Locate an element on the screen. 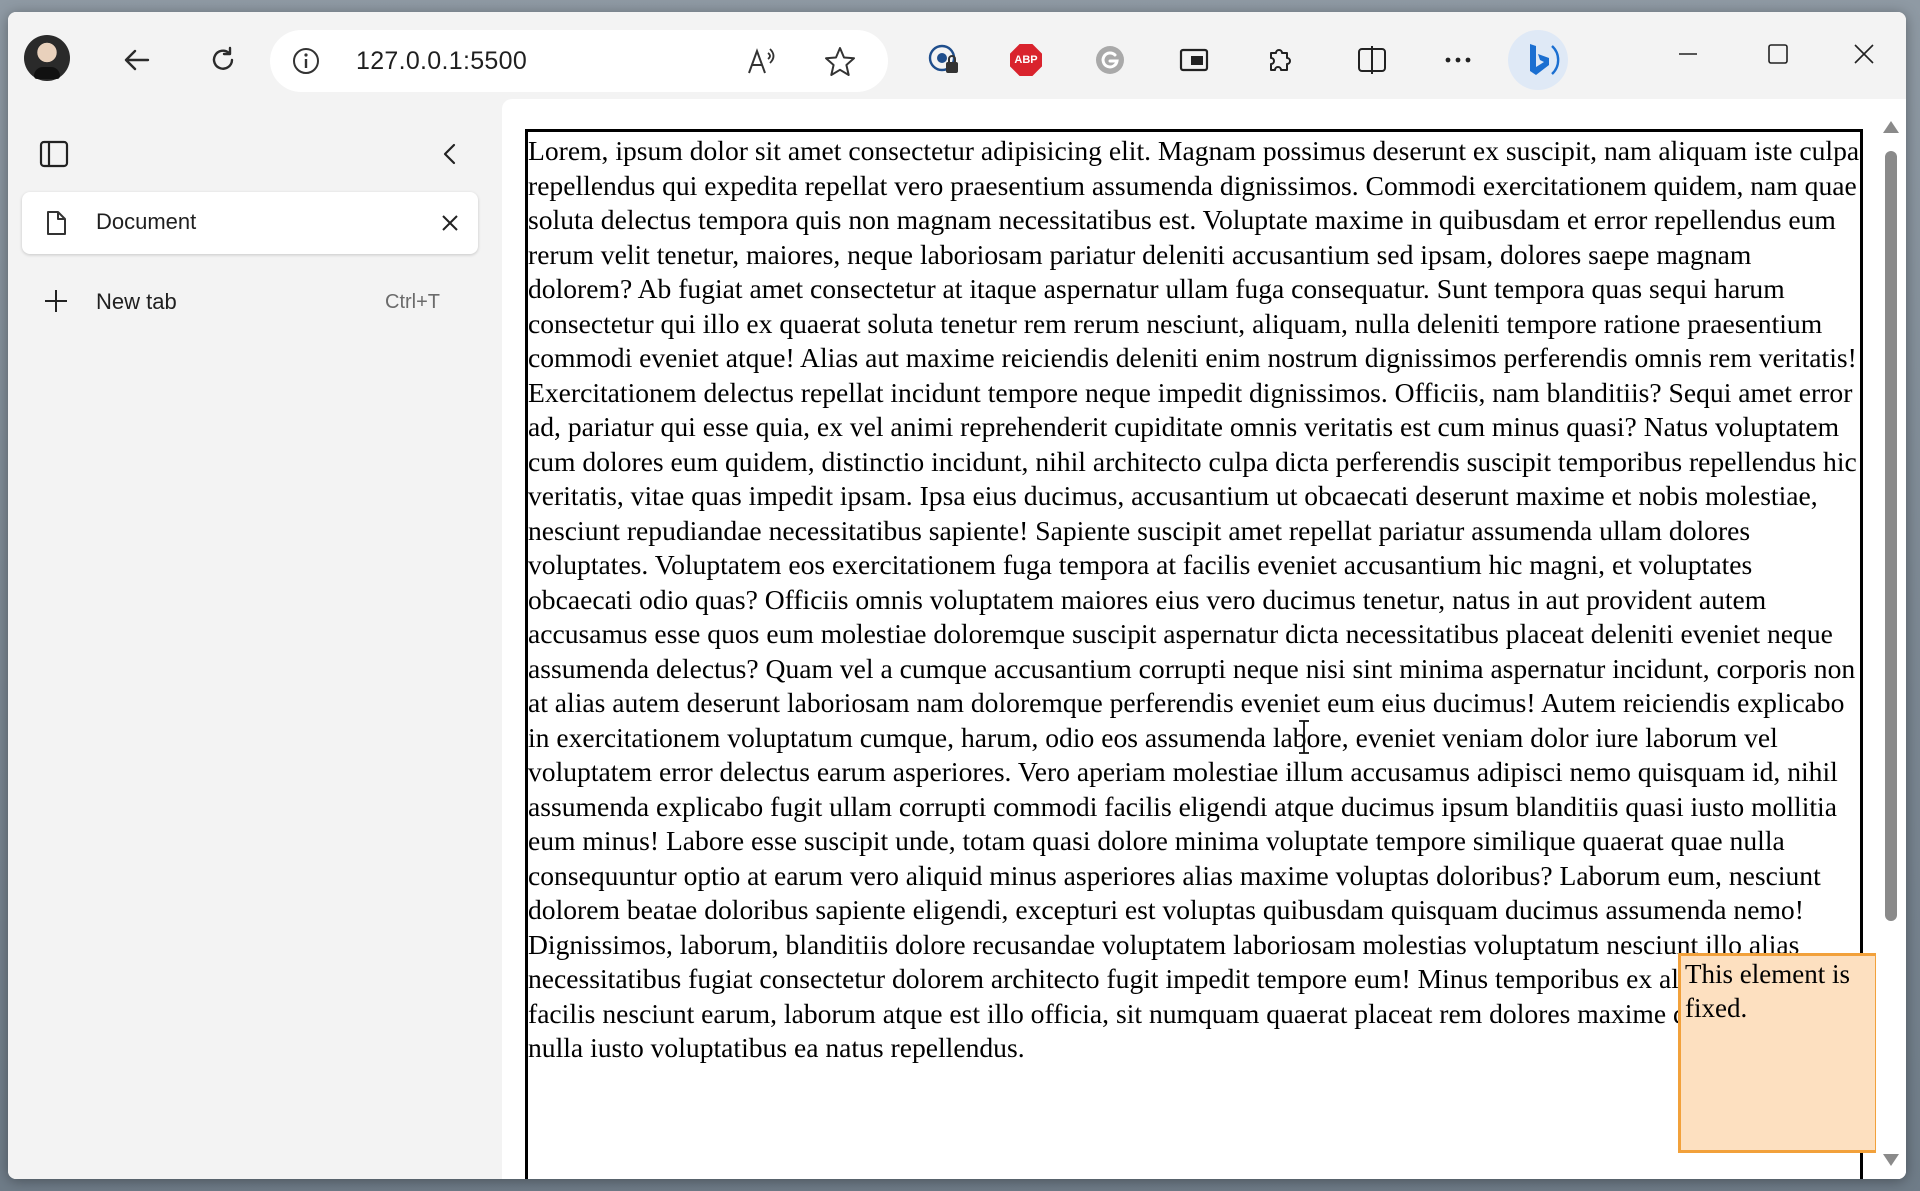 This screenshot has width=1920, height=1191. tab-document: Document is located at coordinates (250, 223).